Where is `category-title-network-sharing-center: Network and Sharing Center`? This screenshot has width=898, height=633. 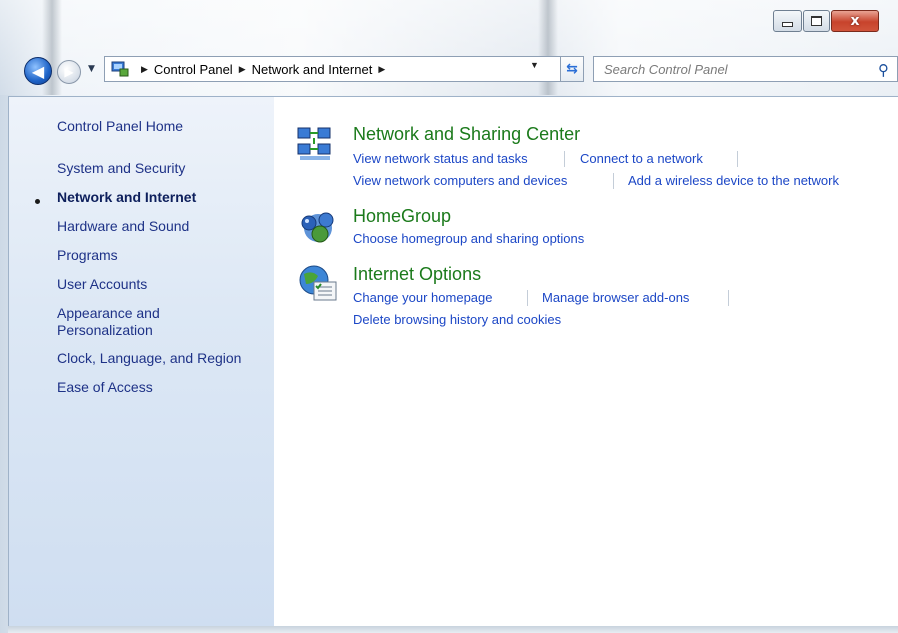
category-title-network-sharing-center: Network and Sharing Center is located at coordinates (466, 134).